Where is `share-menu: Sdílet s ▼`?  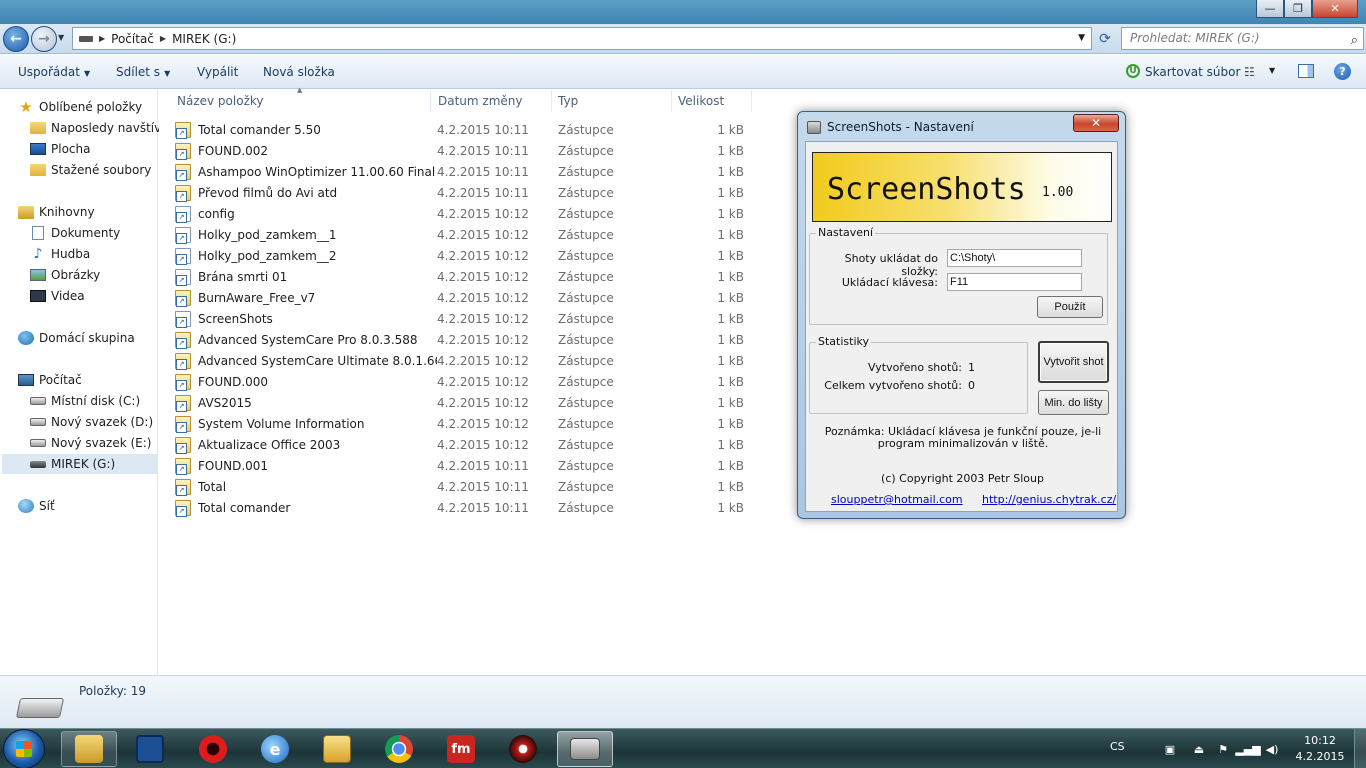
share-menu: Sdílet s ▼ is located at coordinates (143, 72).